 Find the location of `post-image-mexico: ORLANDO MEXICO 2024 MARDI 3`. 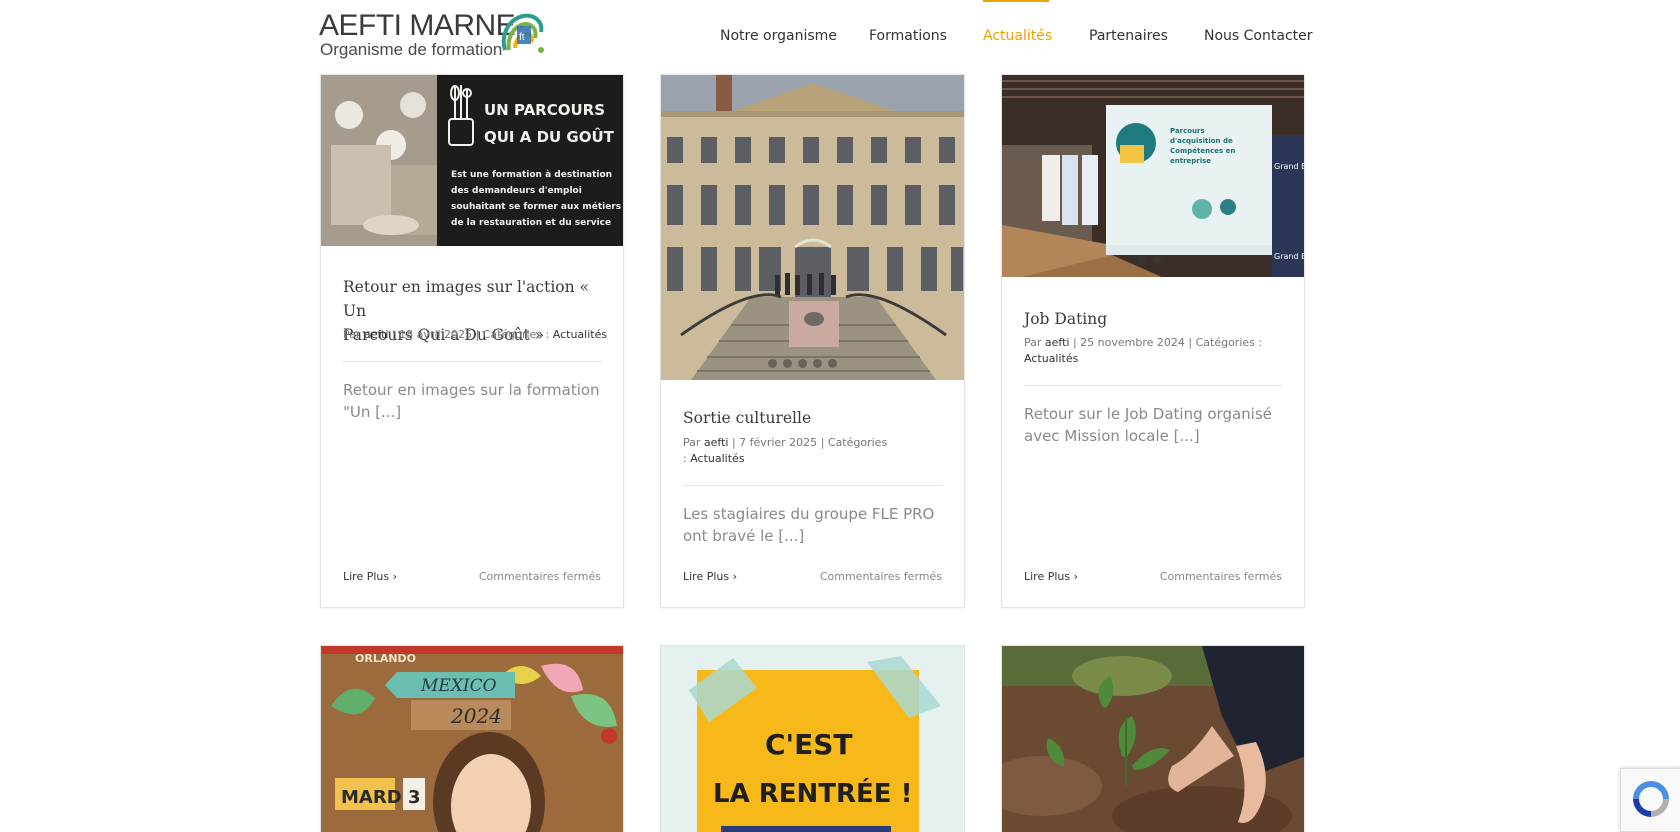

post-image-mexico: ORLANDO MEXICO 2024 MARDI 3 is located at coordinates (472, 739).